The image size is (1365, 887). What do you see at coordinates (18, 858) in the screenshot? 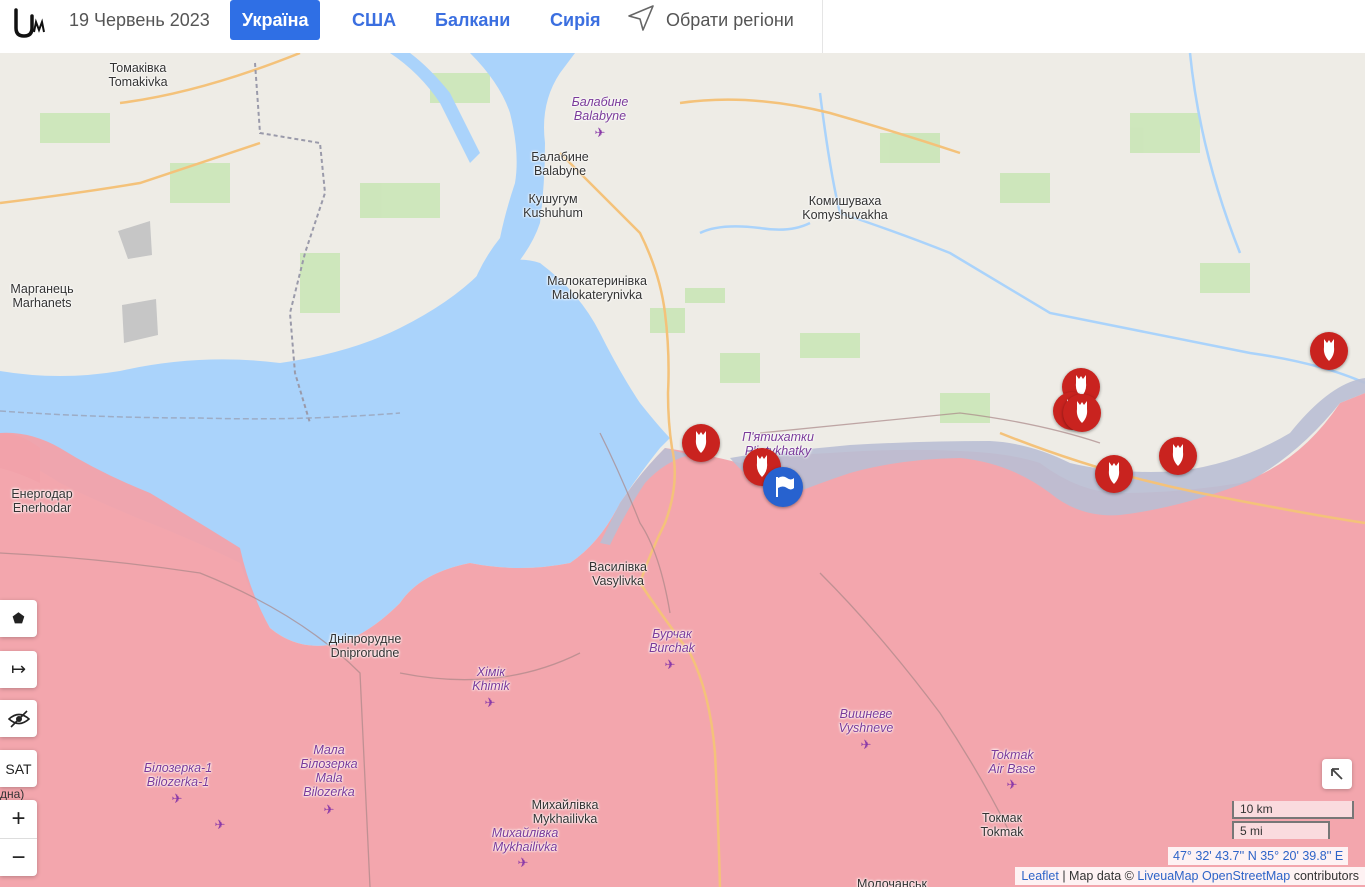
I see `zoom-out-button: −` at bounding box center [18, 858].